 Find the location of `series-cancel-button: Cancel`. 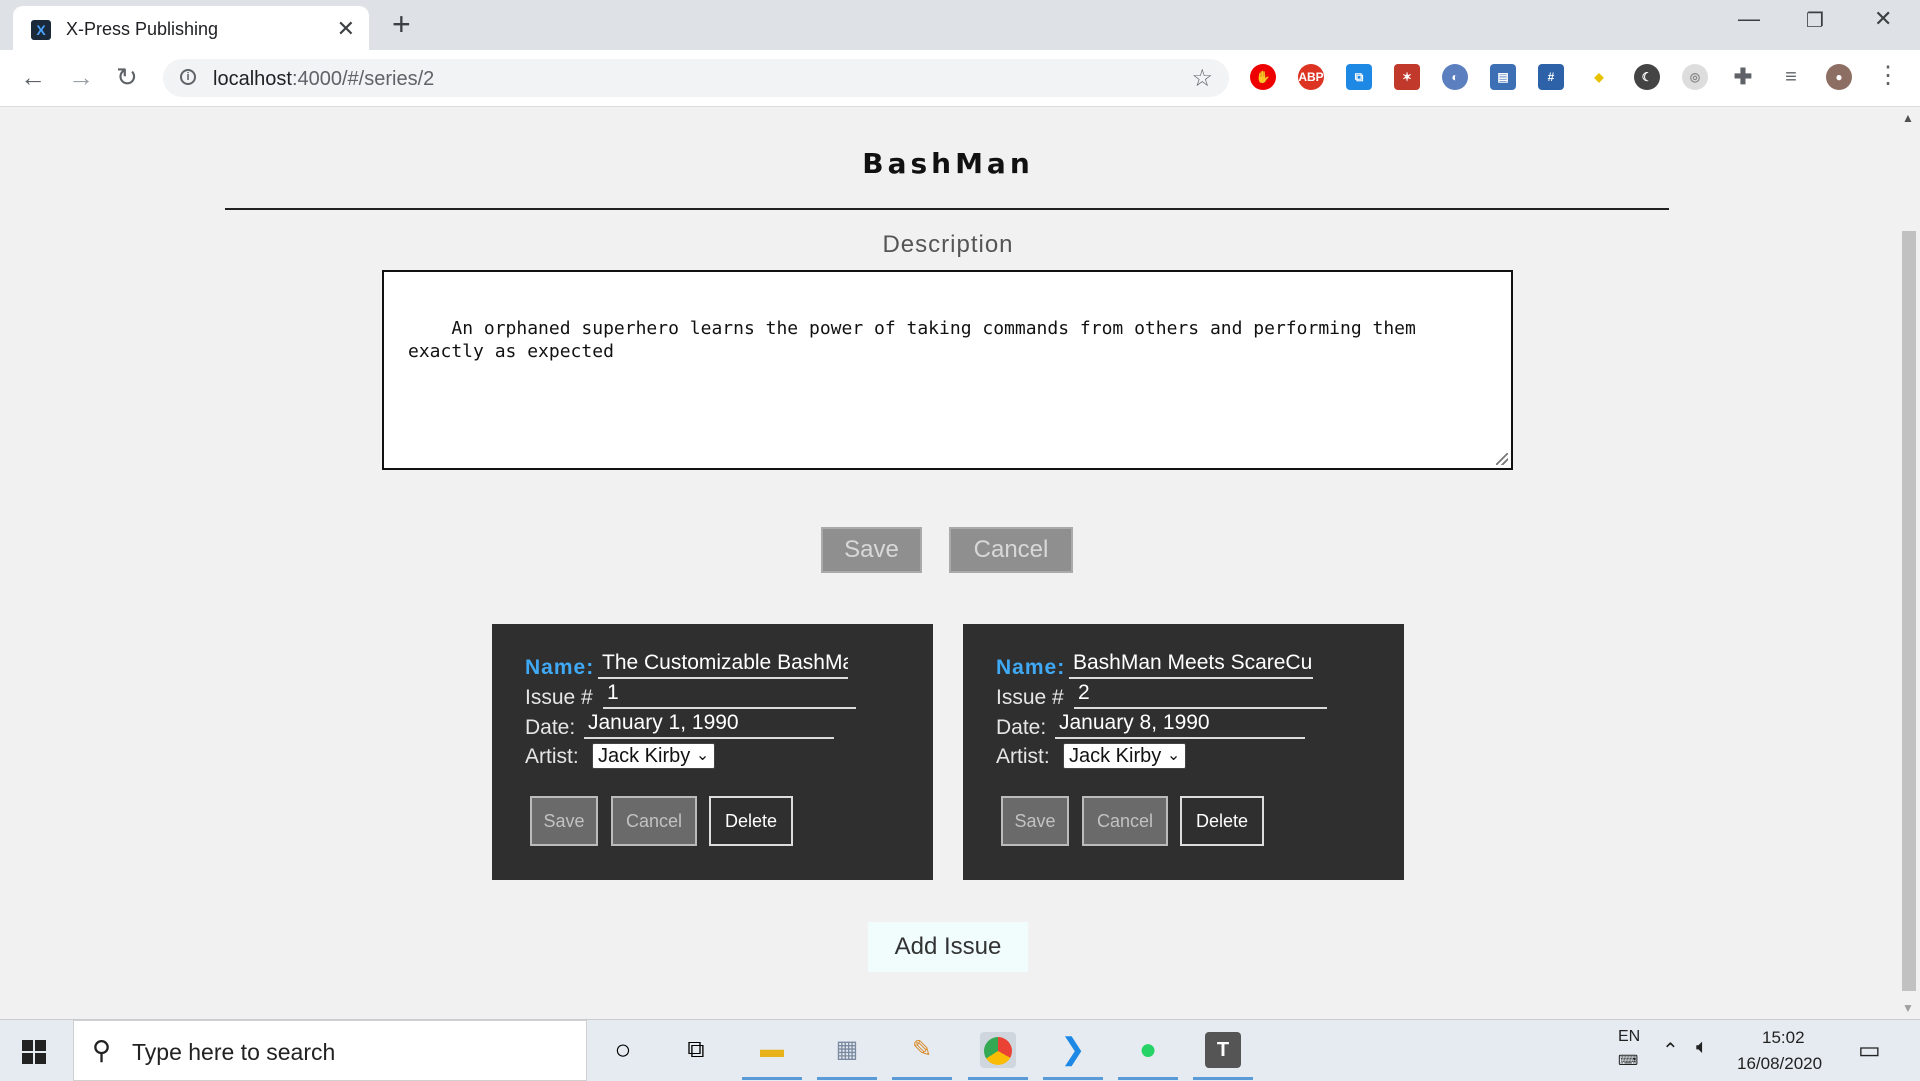

series-cancel-button: Cancel is located at coordinates (1011, 550).